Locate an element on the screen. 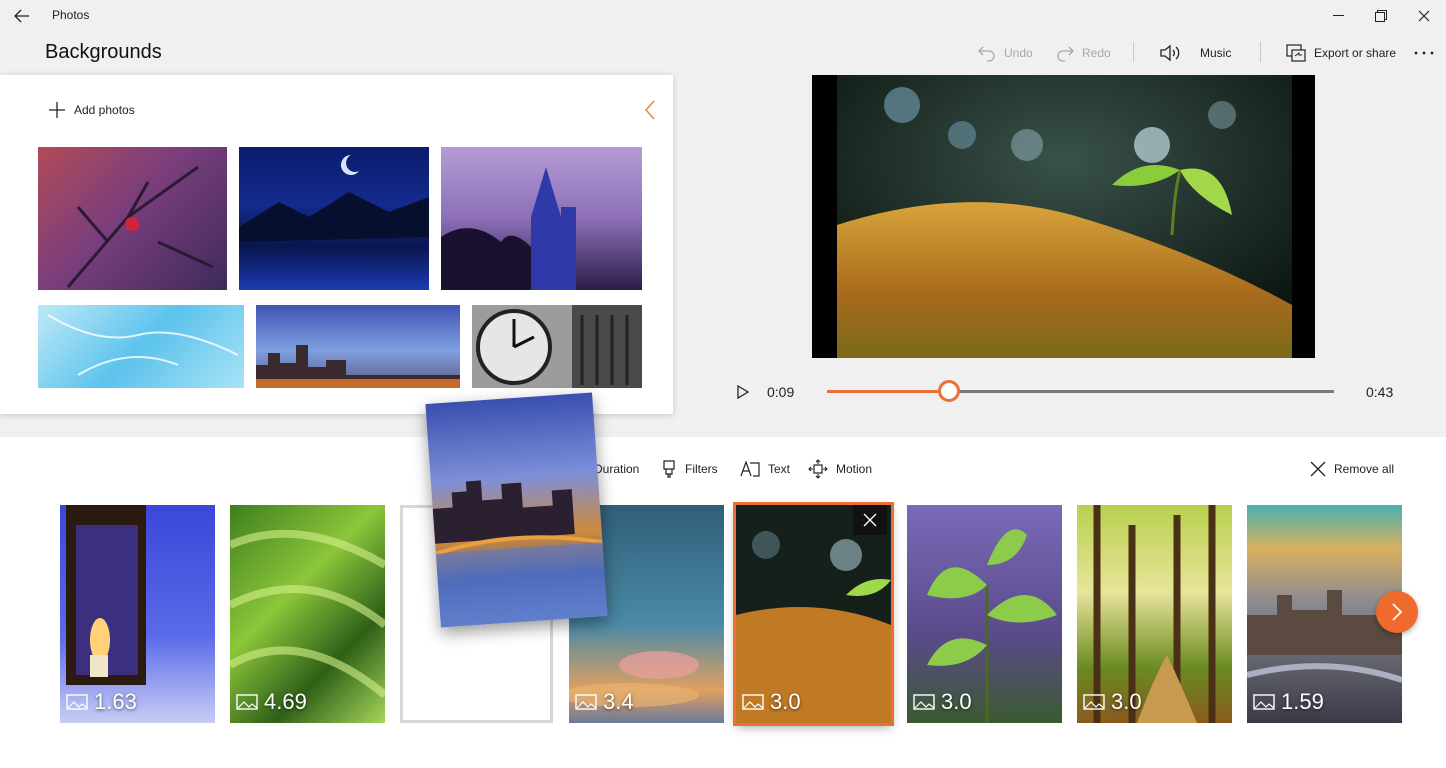 The height and width of the screenshot is (768, 1446). export-label: Export or share is located at coordinates (1355, 53).